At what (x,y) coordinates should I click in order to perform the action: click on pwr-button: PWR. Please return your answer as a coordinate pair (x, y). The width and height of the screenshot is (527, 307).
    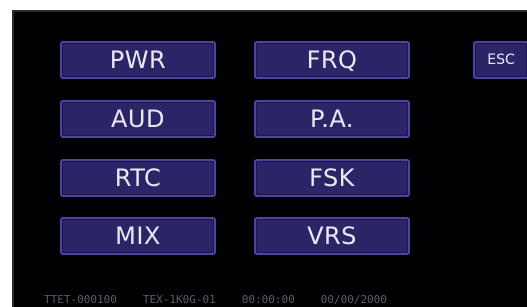
    Looking at the image, I should click on (138, 60).